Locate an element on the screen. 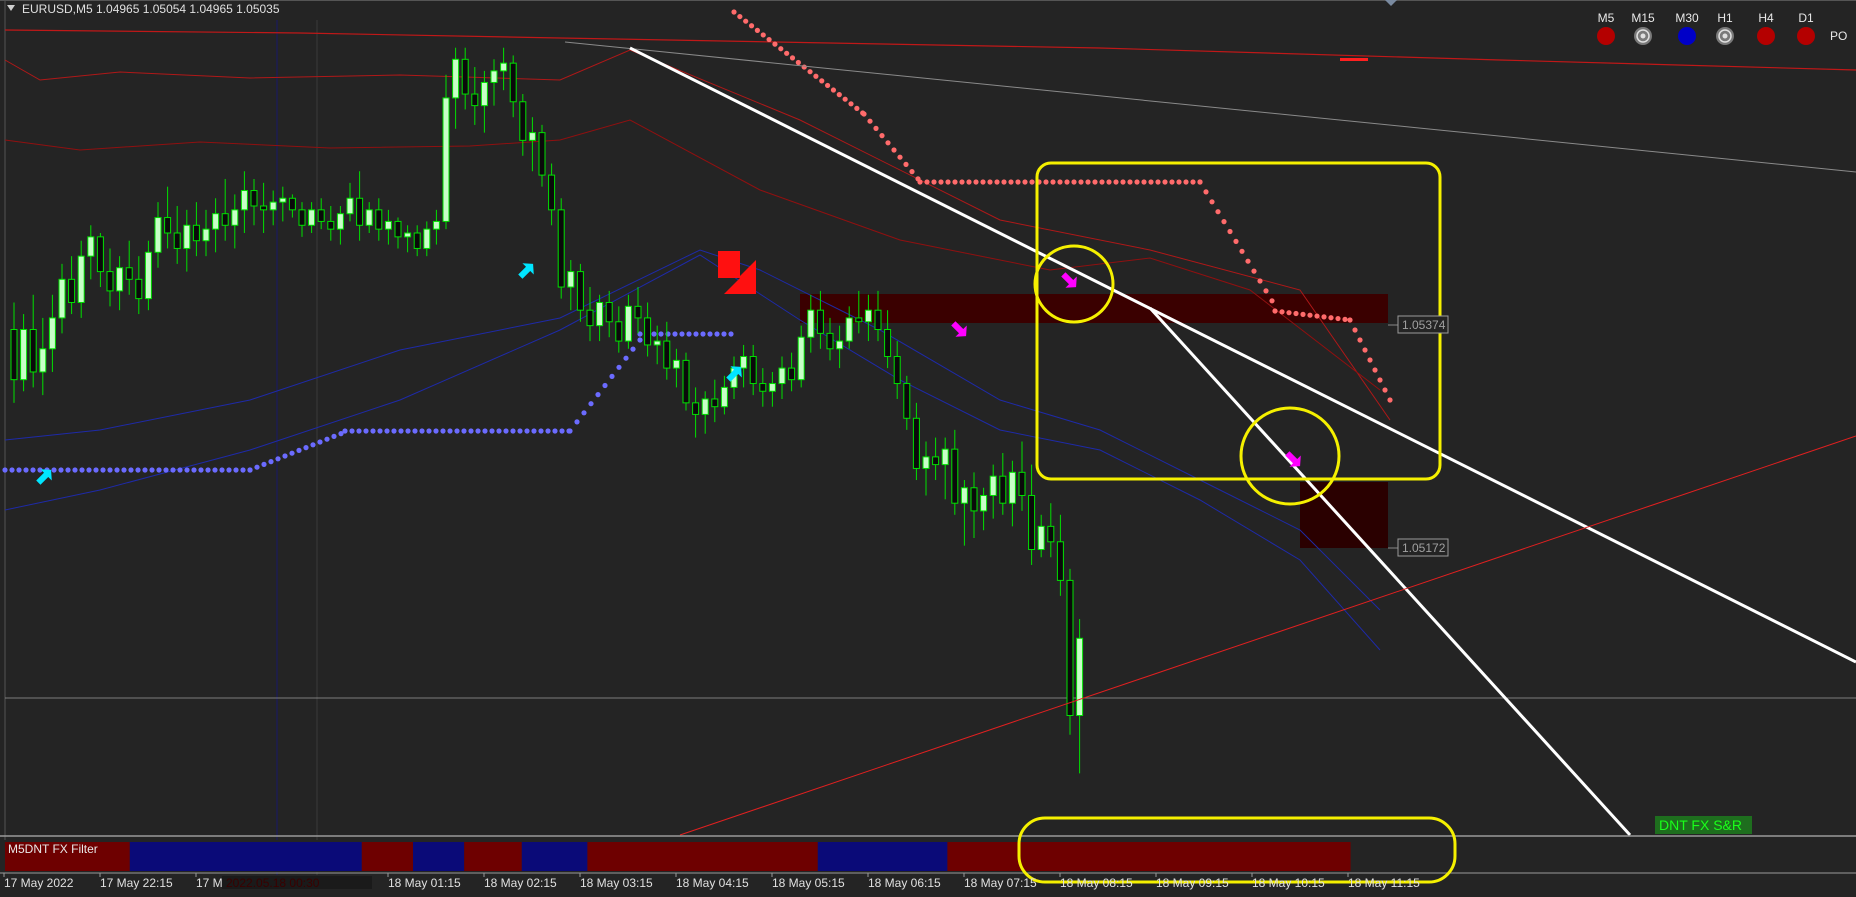 The height and width of the screenshot is (897, 1856). axis-label: 18 May 04:15 is located at coordinates (712, 883).